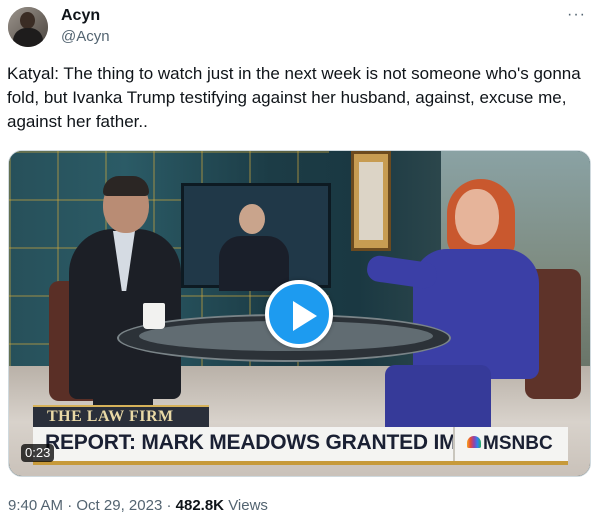 The image size is (600, 523). Describe the element at coordinates (200, 505) in the screenshot. I see `views-count: 482.8K` at that location.